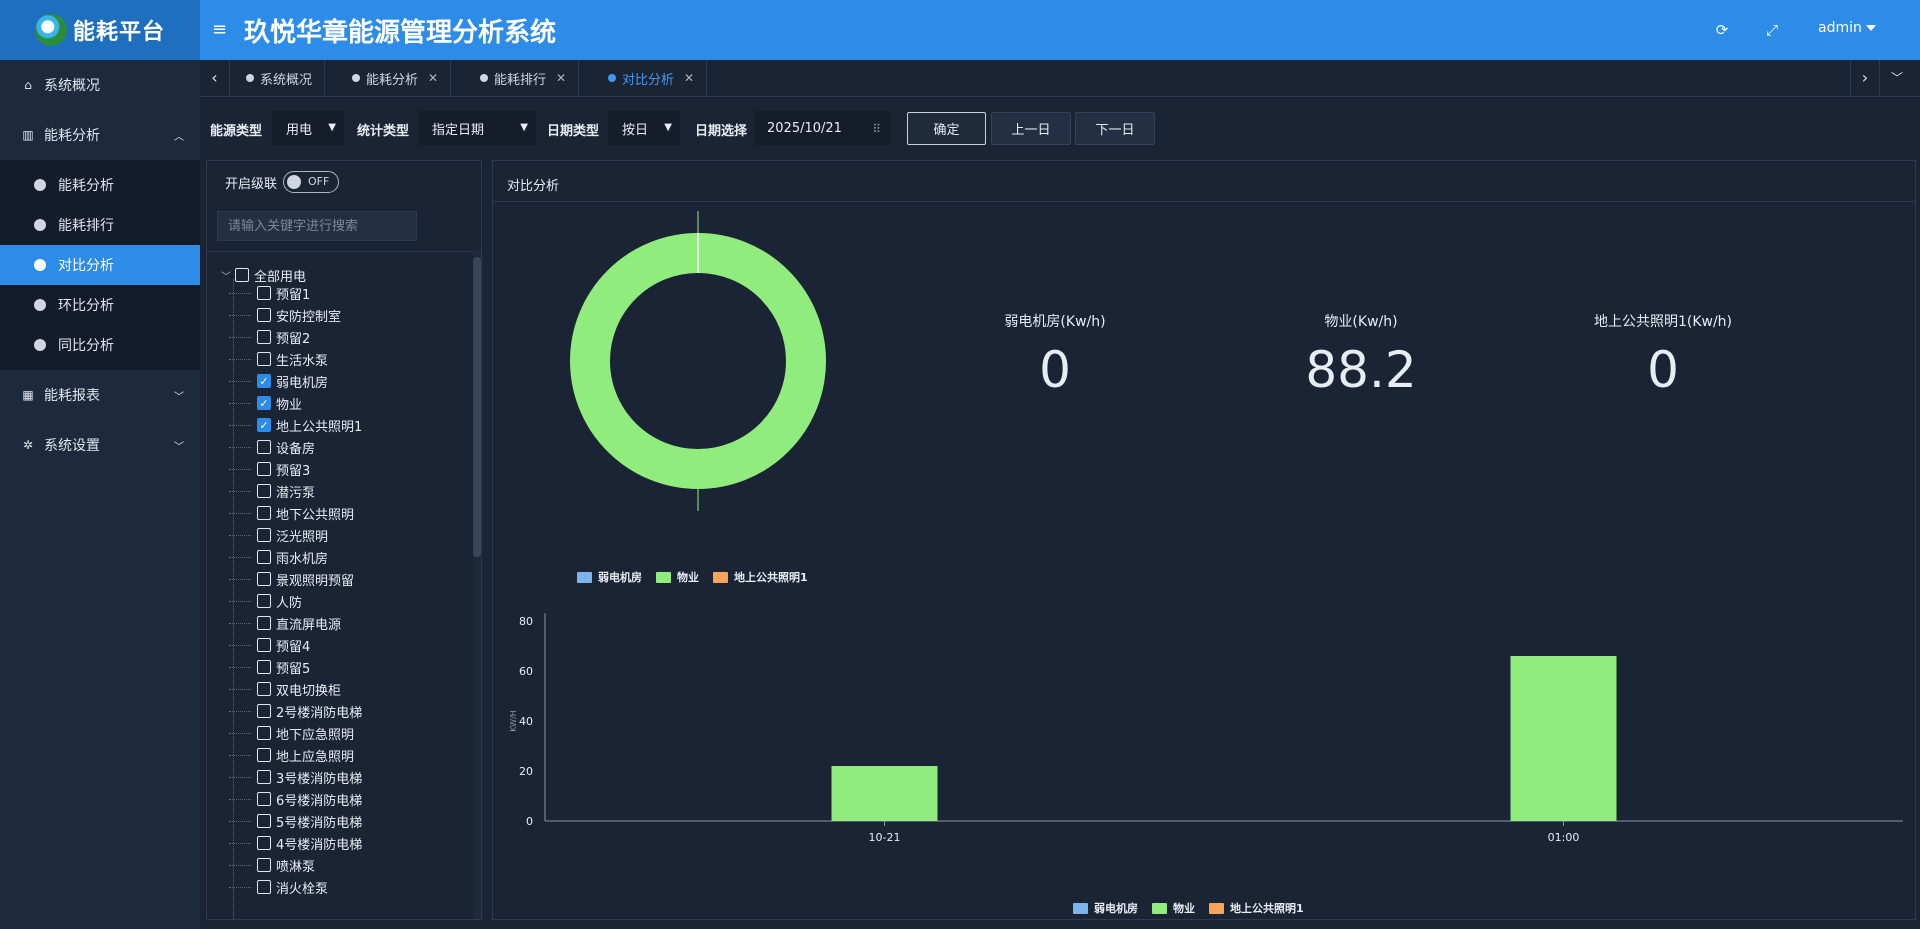  I want to click on date-picker: 2025/10/21 ⠿, so click(823, 128).